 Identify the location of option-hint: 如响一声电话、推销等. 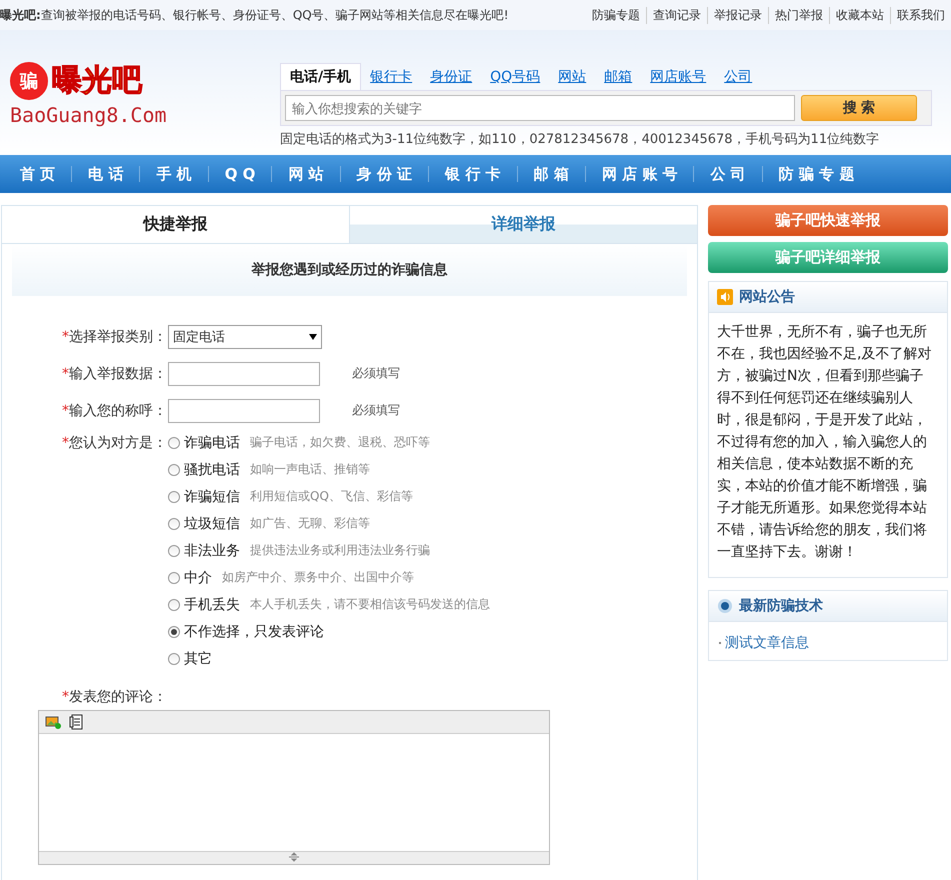
(310, 469).